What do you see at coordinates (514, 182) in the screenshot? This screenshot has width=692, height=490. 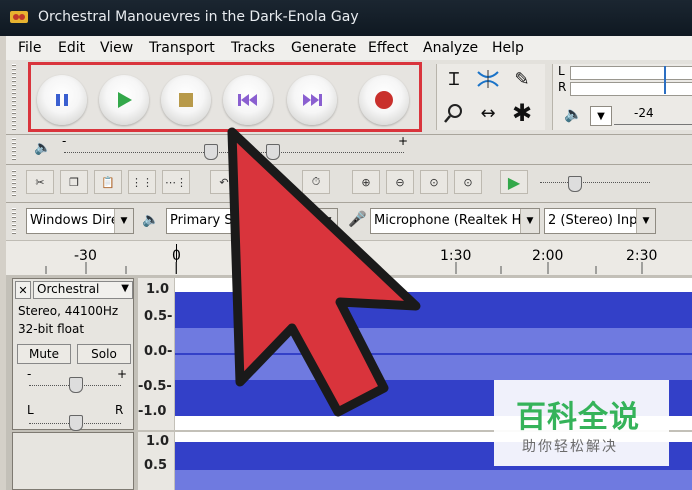 I see `play-at-speed-button: ▶` at bounding box center [514, 182].